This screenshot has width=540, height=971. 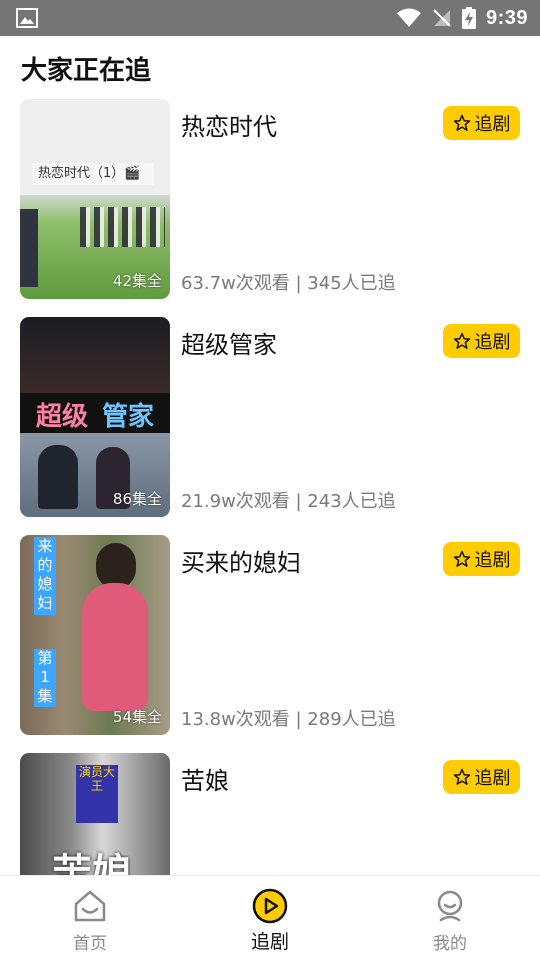 What do you see at coordinates (450, 906) in the screenshot?
I see `profile-icon` at bounding box center [450, 906].